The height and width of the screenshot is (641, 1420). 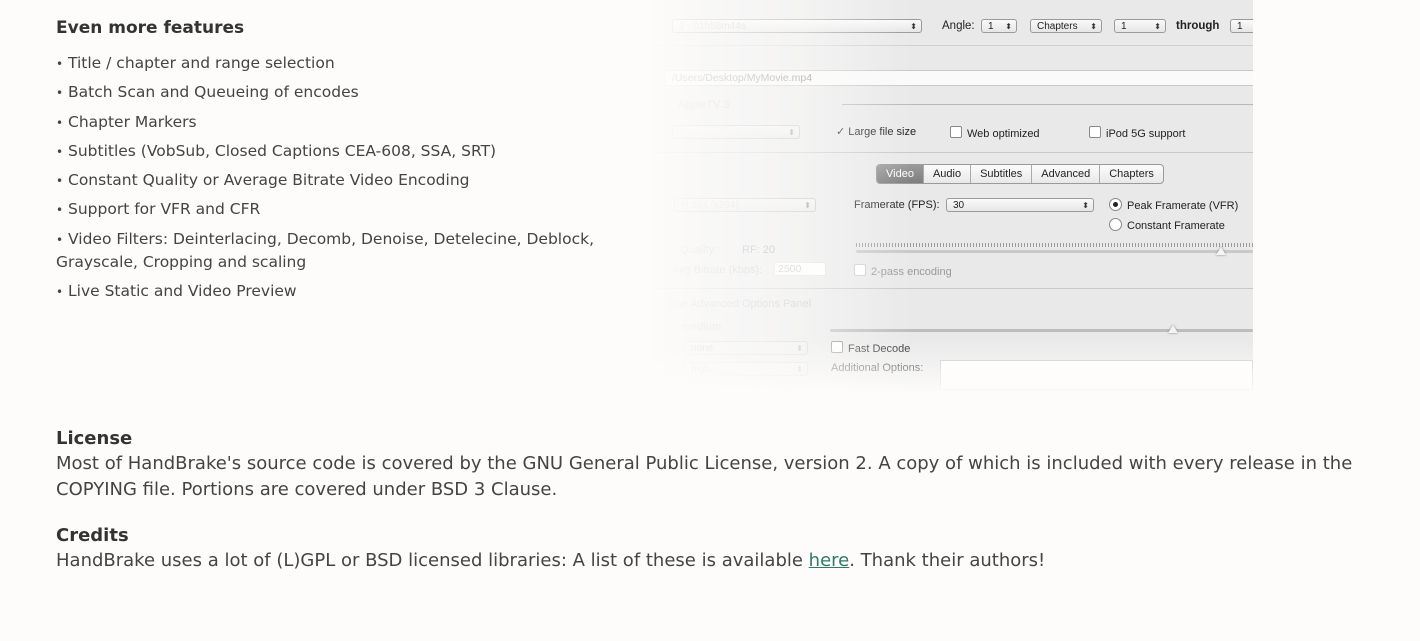 What do you see at coordinates (94, 438) in the screenshot?
I see `license-title: License` at bounding box center [94, 438].